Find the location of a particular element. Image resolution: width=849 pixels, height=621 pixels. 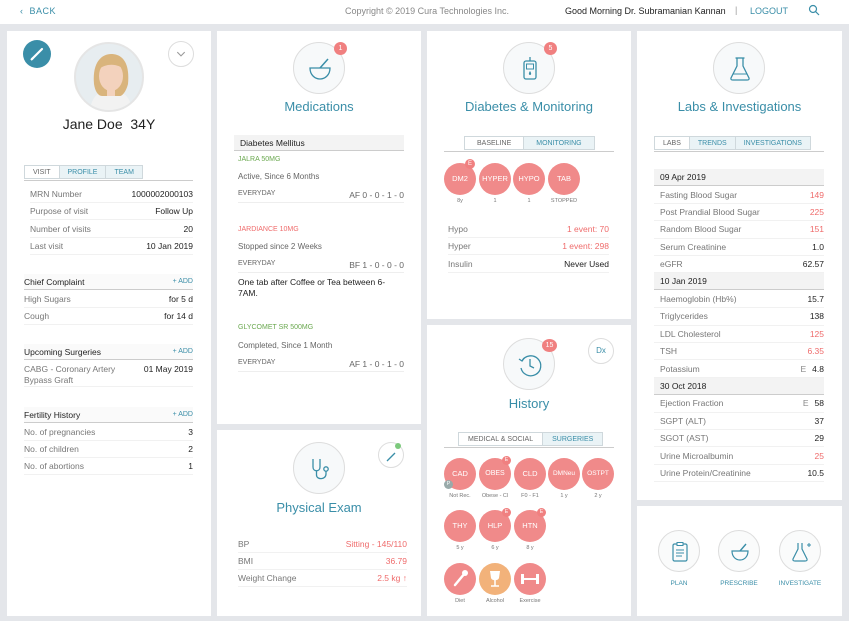

chevron-down-icon is located at coordinates (181, 54).